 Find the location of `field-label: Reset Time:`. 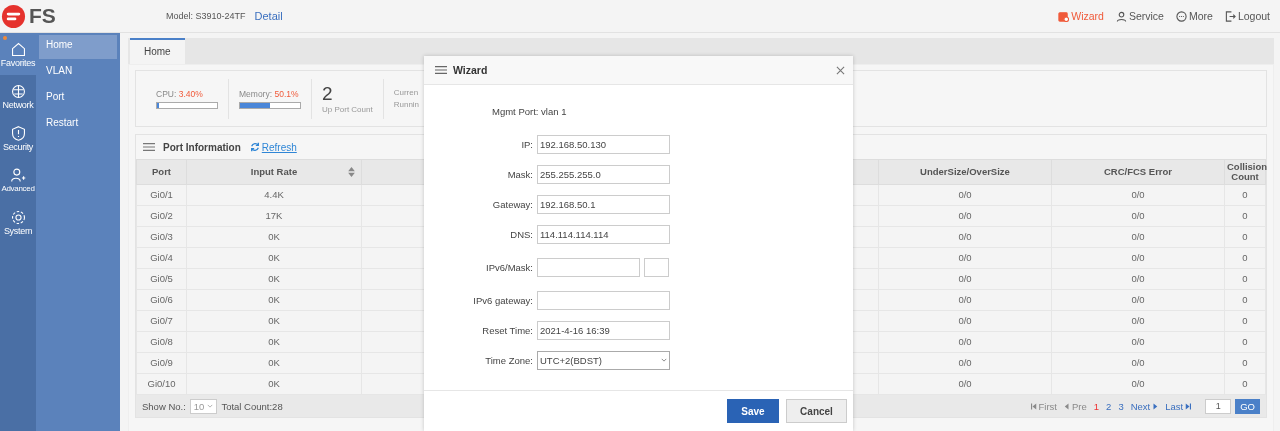

field-label: Reset Time: is located at coordinates (507, 330).